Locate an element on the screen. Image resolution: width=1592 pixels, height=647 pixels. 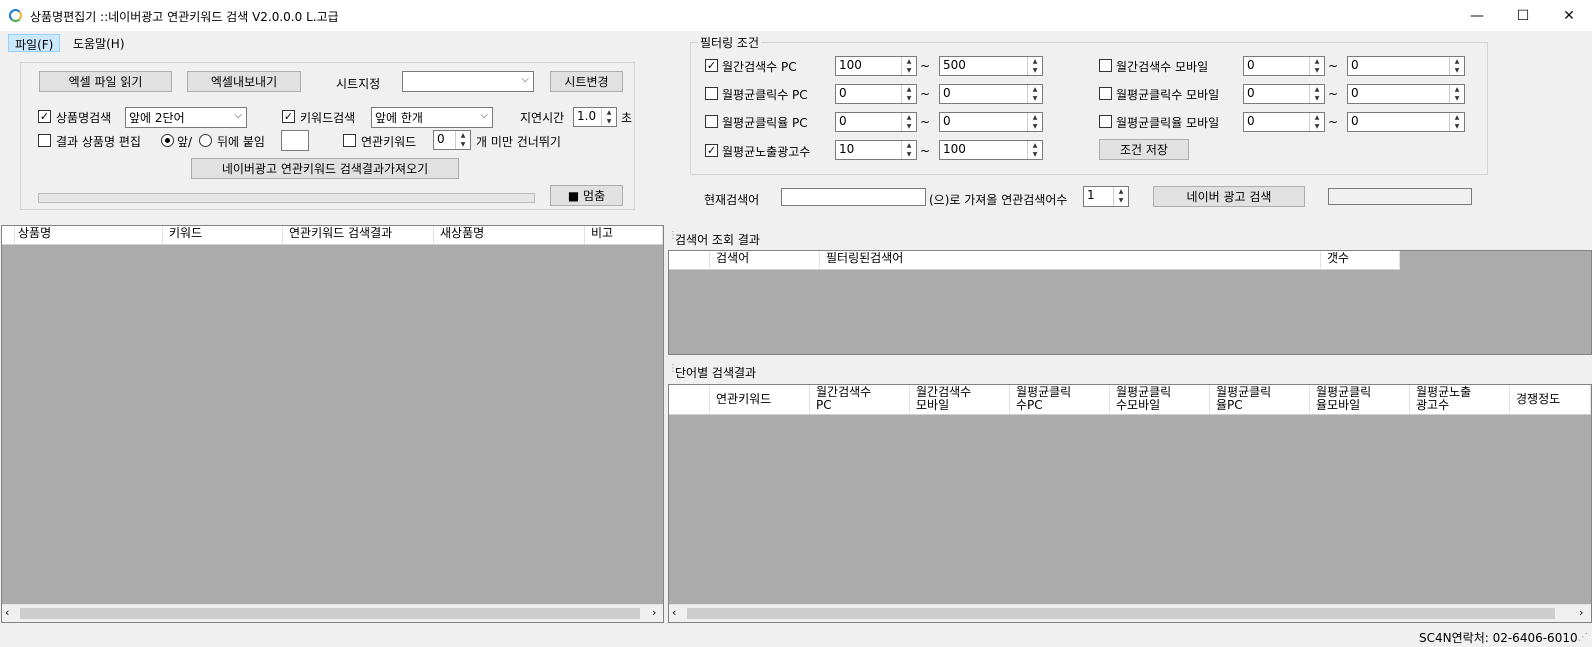
related-keyword-spinner: 0 ▲ ▼ is located at coordinates (452, 140).